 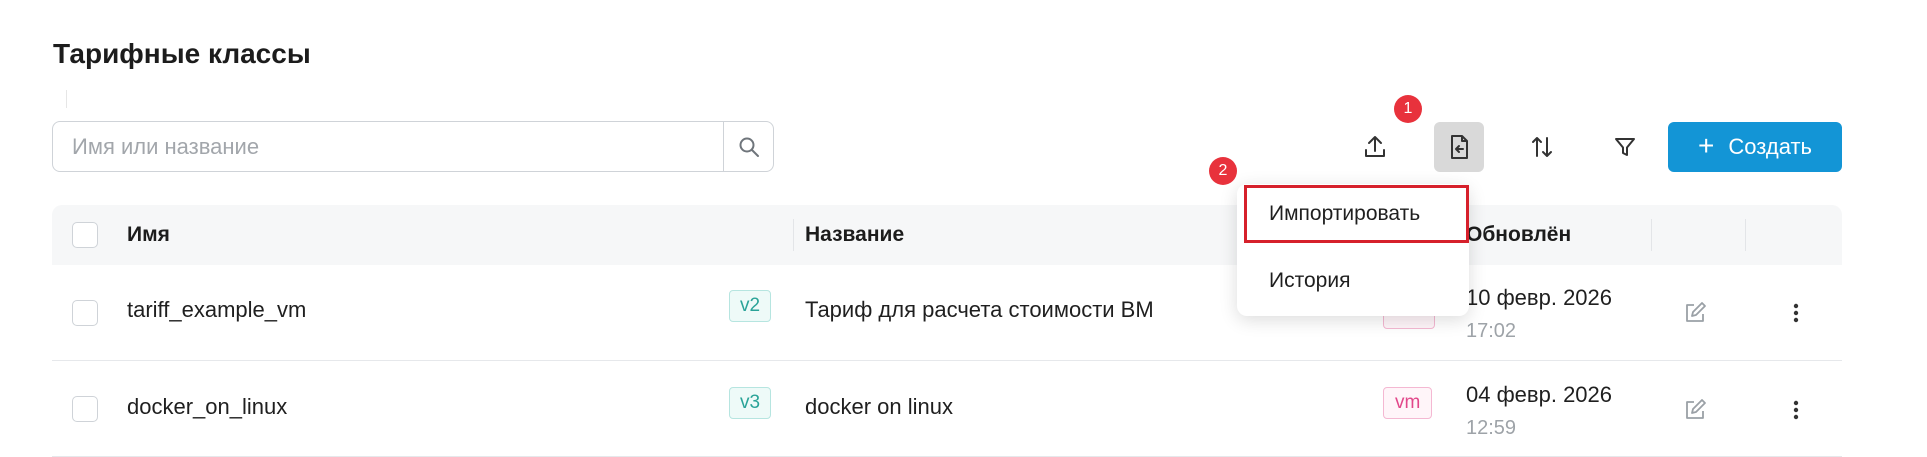 I want to click on import-dropdown-menu: Импортировать История, so click(x=1353, y=250).